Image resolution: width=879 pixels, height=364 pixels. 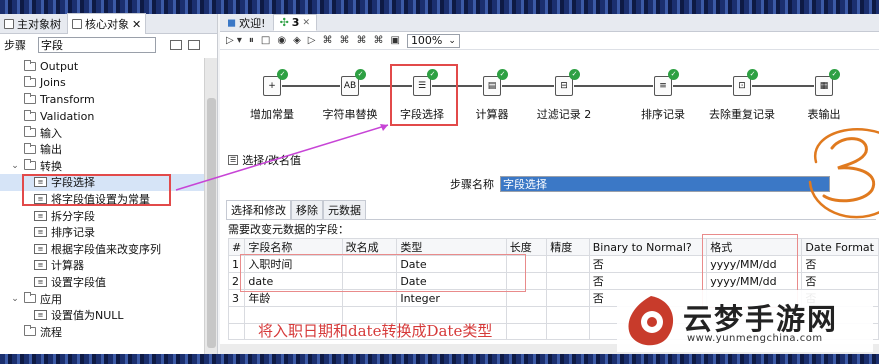 I want to click on expand-all-icon, so click(x=176, y=45).